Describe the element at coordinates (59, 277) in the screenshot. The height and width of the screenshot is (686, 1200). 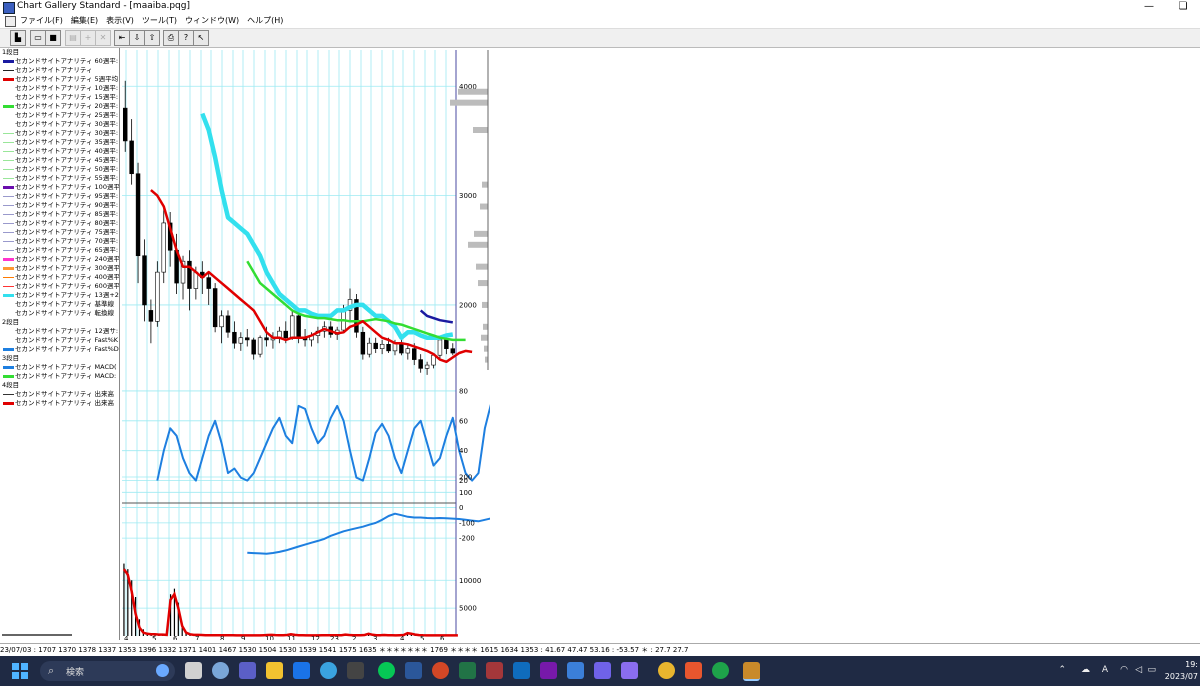
I see `legend-panel1-item: セカンドサイトアナリティ 400週平` at that location.